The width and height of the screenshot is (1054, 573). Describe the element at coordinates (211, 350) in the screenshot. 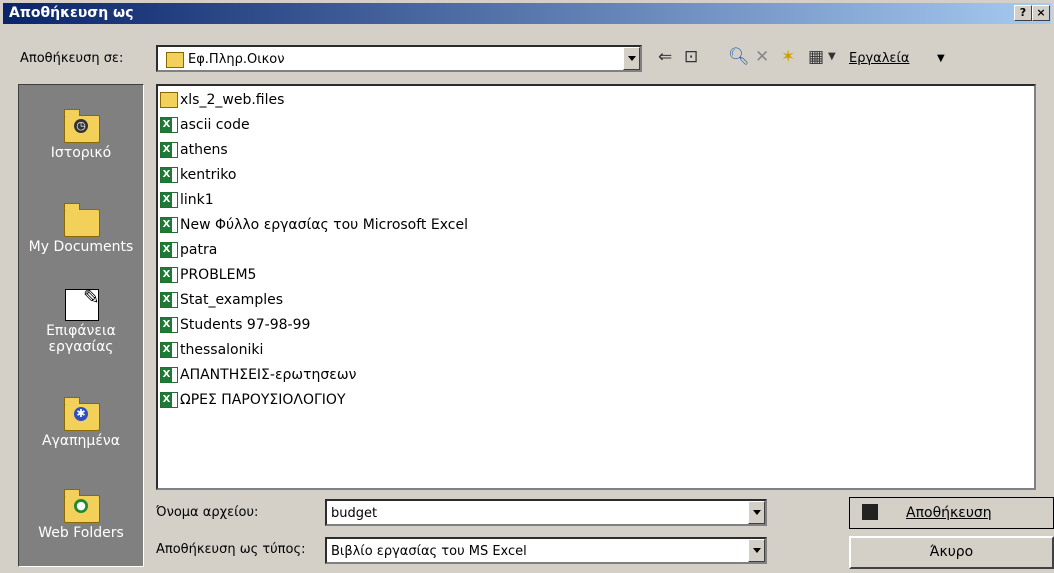

I see `list-item: thessaloniki` at that location.